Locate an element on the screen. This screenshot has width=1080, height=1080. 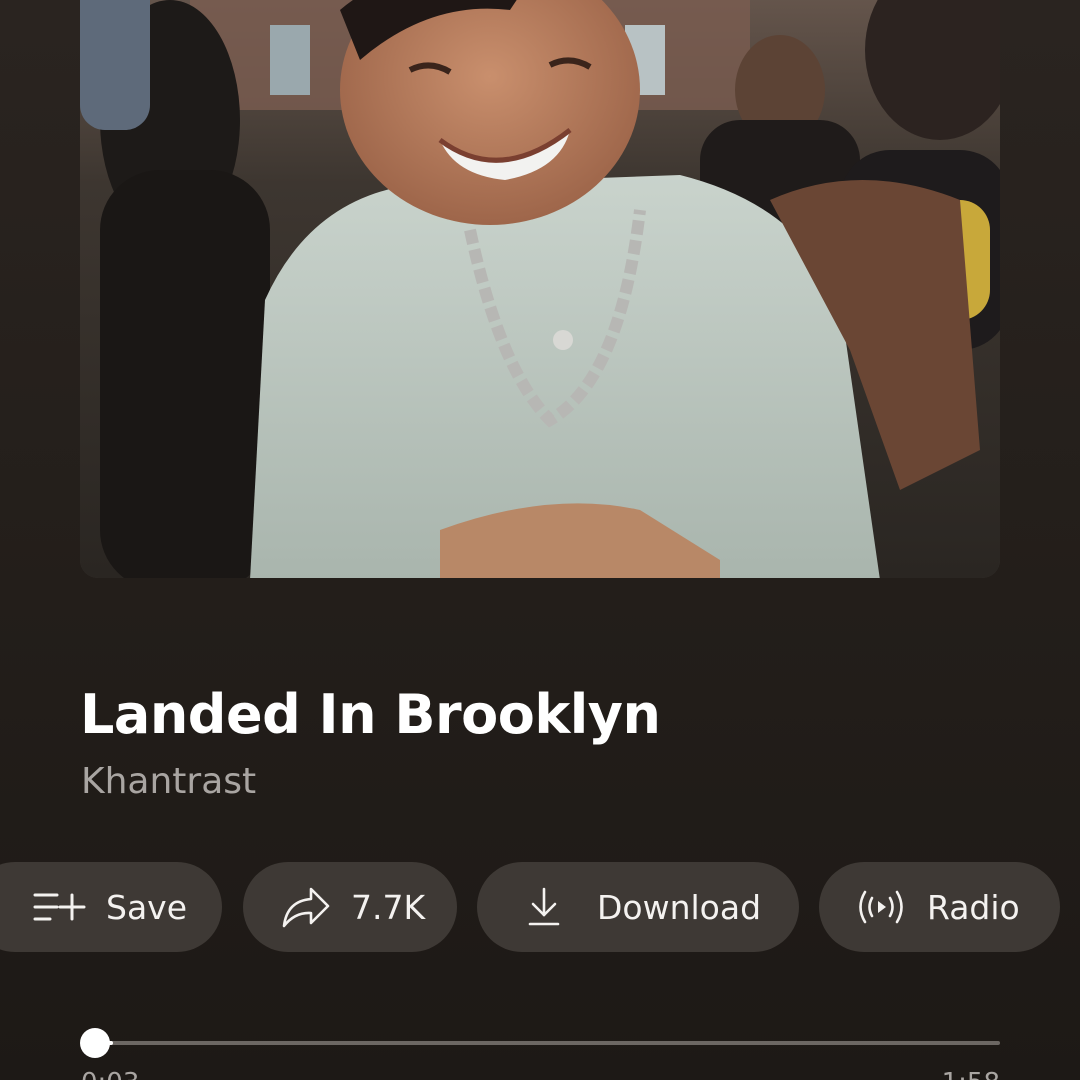
radio-button: Radio is located at coordinates (939, 907).